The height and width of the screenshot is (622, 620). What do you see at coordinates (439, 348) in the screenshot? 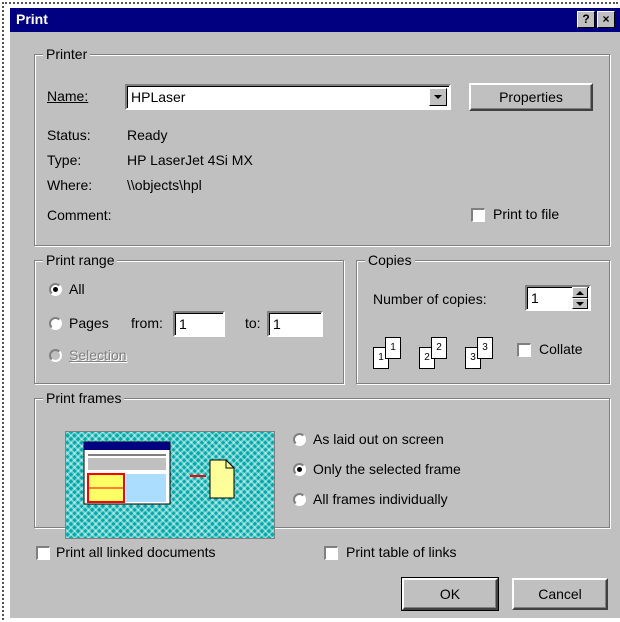
I see `collate-page-icon: 2` at bounding box center [439, 348].